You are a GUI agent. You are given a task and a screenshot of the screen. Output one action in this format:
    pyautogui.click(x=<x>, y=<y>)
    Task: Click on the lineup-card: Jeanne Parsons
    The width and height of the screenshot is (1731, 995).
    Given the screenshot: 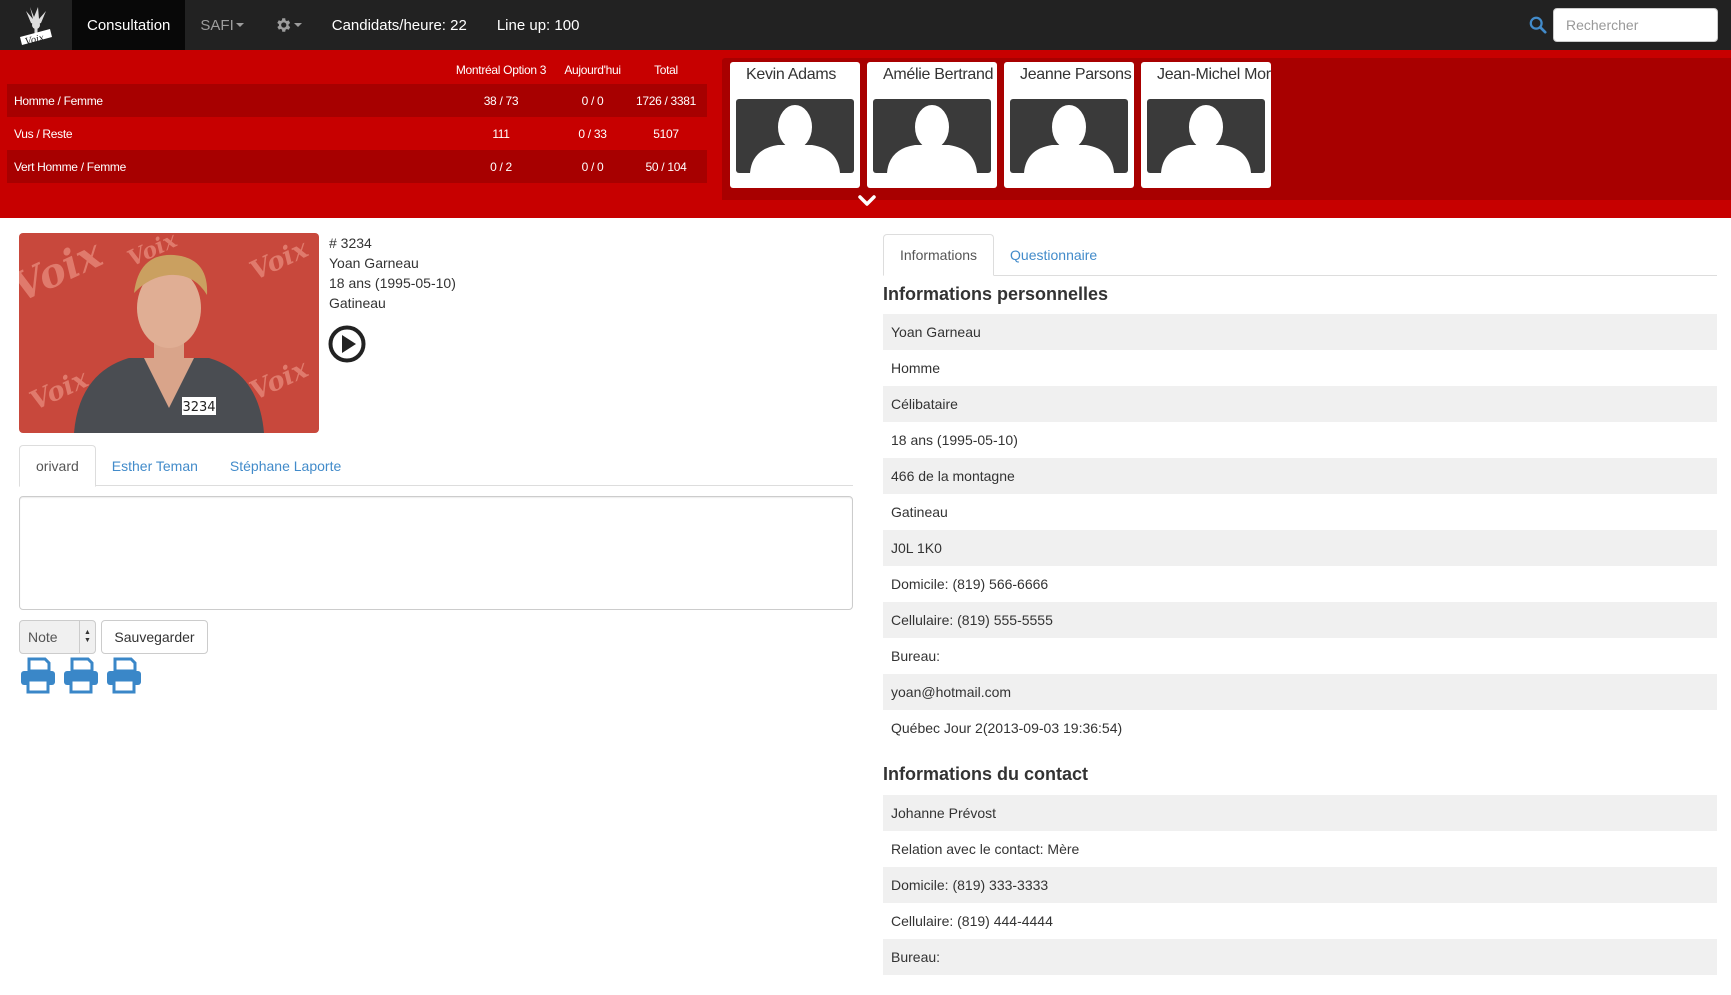 What is the action you would take?
    pyautogui.click(x=1069, y=125)
    